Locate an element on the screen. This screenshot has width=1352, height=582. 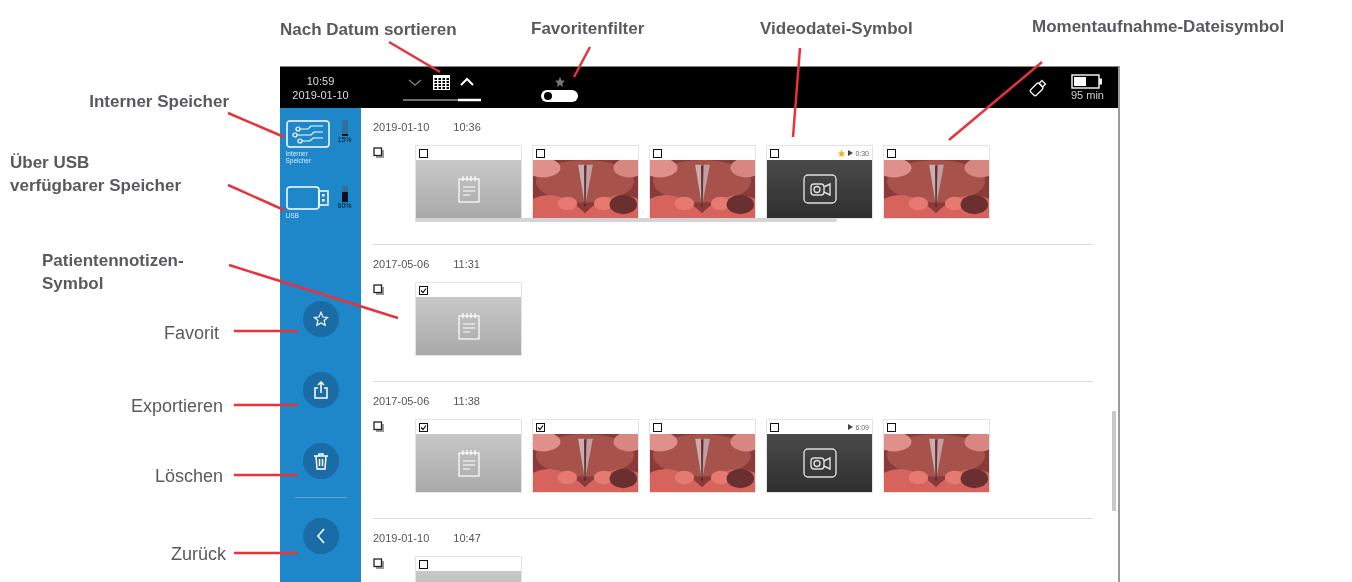
vertical-scrollbar is located at coordinates (1114, 461).